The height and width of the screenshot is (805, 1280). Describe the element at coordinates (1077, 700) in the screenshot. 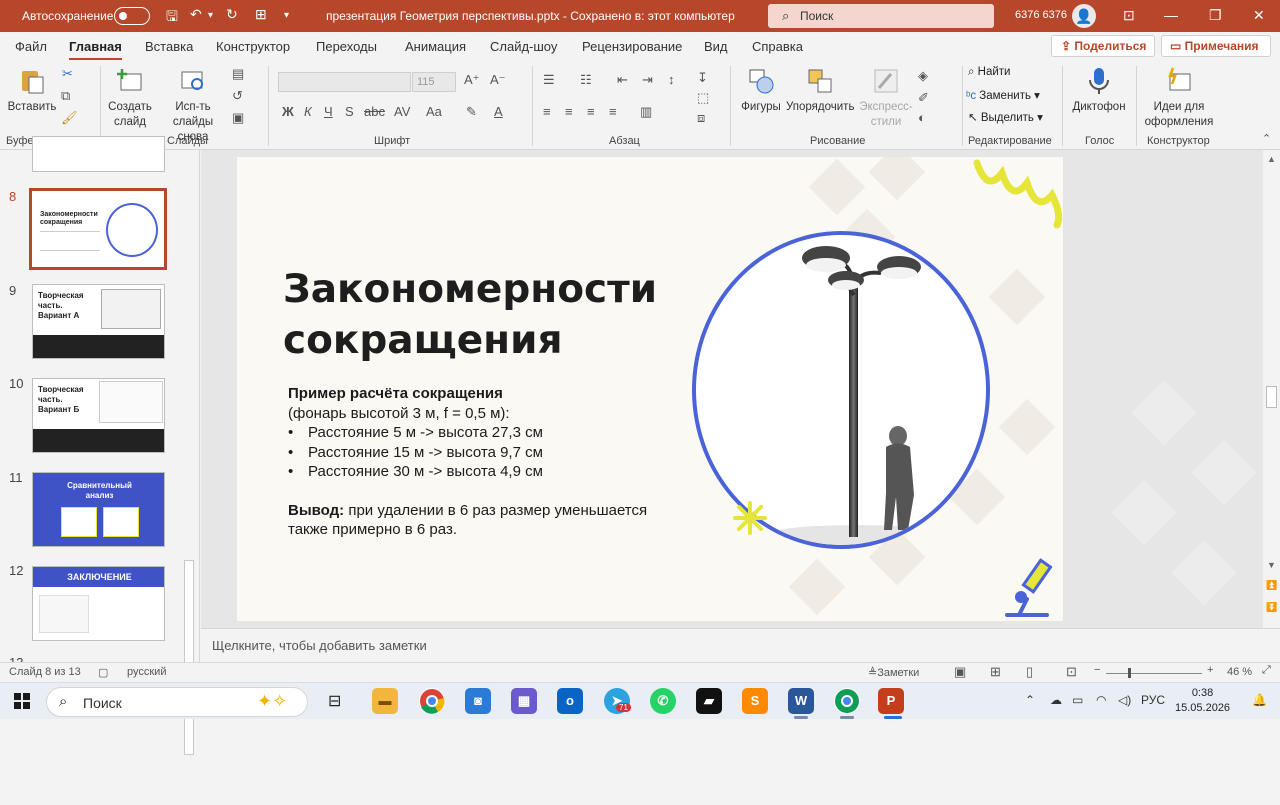

I see `battery-icon: ▭` at that location.